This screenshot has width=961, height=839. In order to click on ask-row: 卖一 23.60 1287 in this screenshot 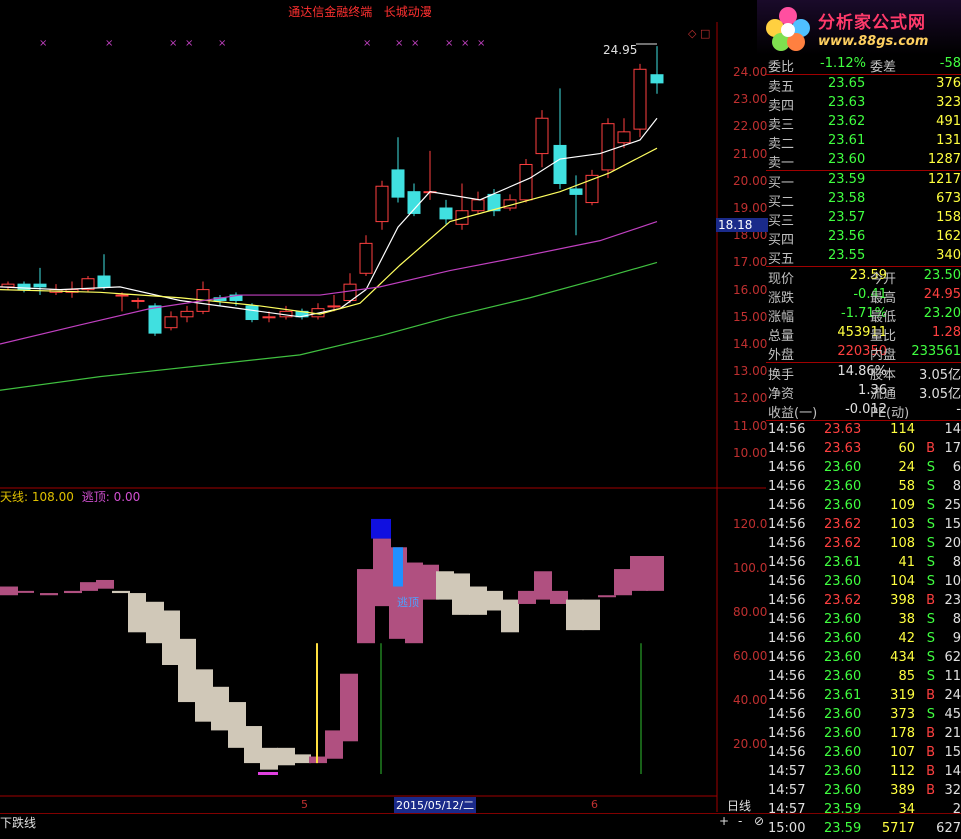, I will do `click(864, 161)`.